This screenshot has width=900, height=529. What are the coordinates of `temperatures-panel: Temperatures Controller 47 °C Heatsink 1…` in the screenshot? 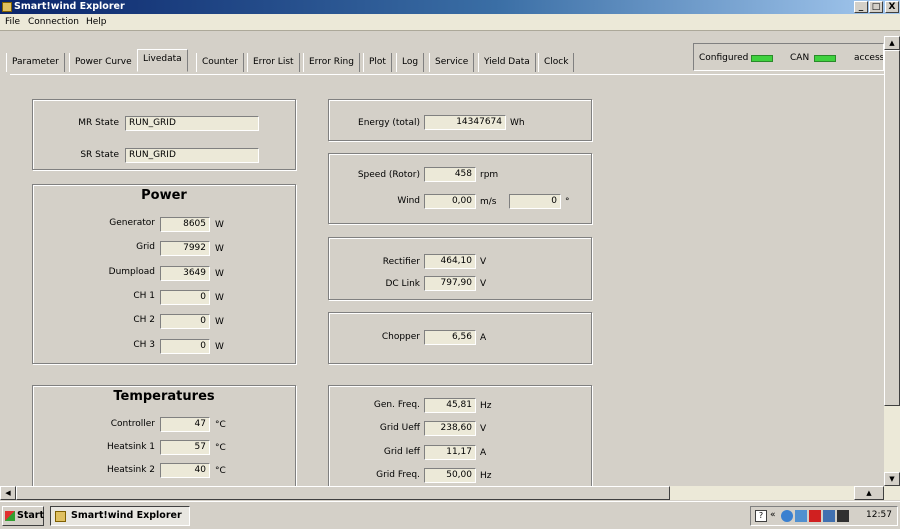 It's located at (164, 436).